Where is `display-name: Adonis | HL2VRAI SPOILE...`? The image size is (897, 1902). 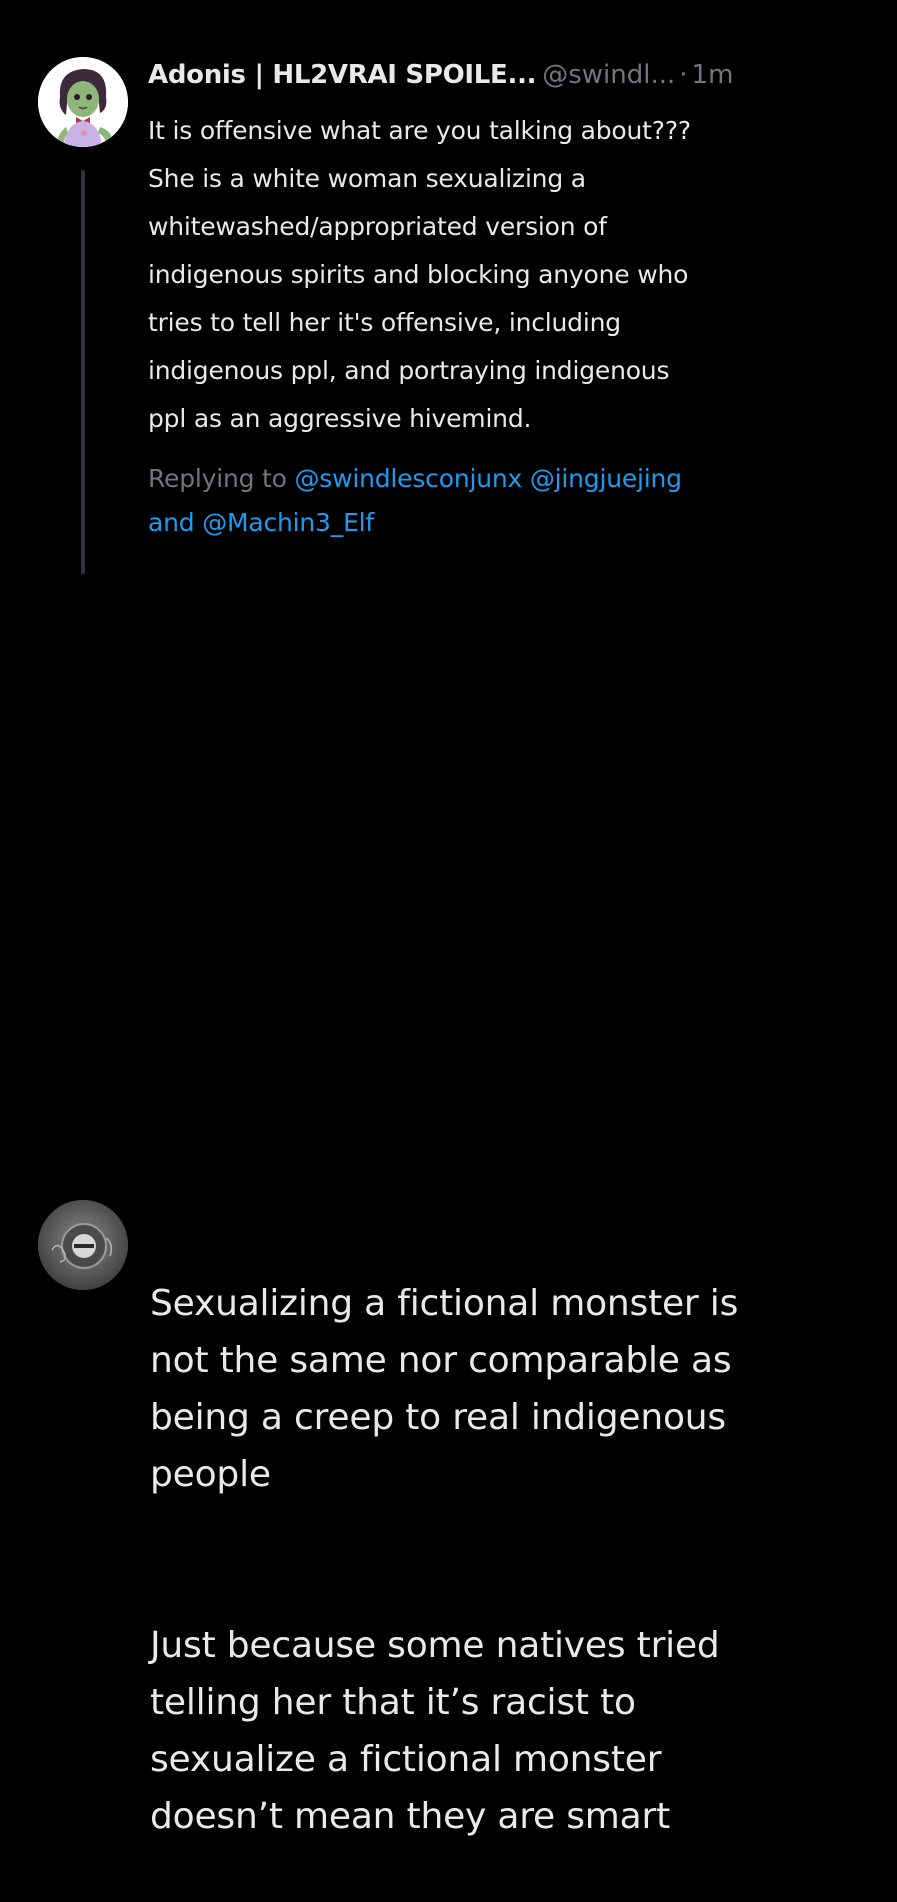
display-name: Adonis | HL2VRAI SPOILE... is located at coordinates (342, 75).